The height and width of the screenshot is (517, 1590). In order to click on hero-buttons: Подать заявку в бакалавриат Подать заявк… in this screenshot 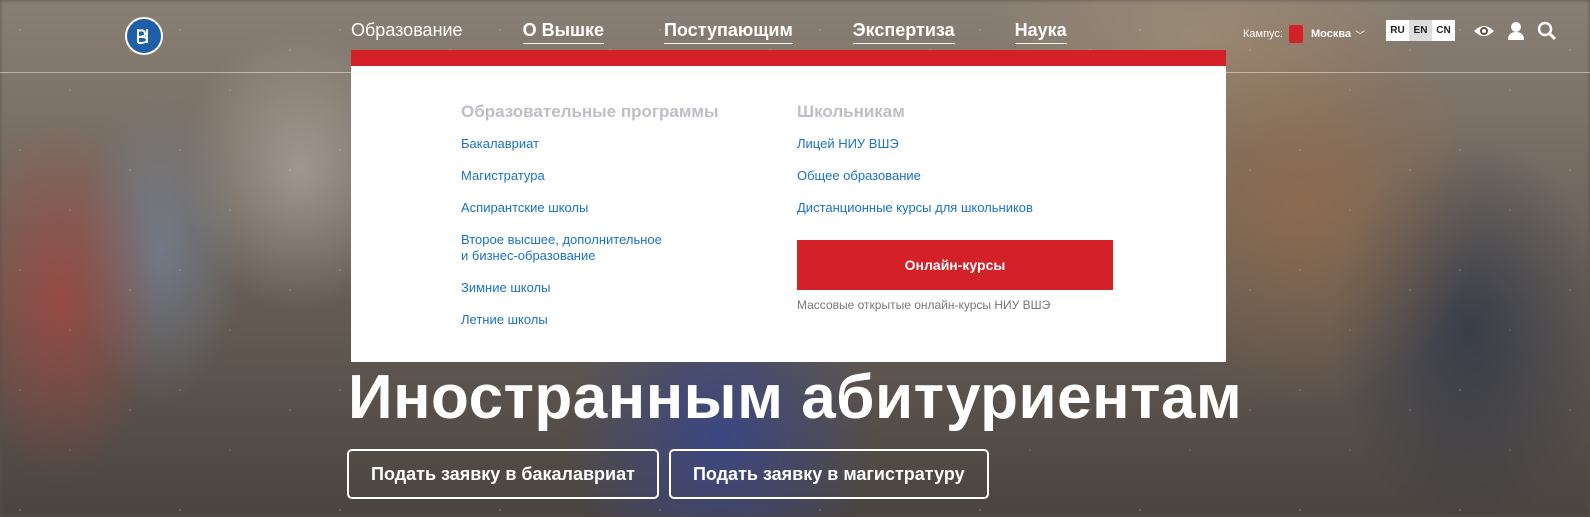, I will do `click(673, 474)`.